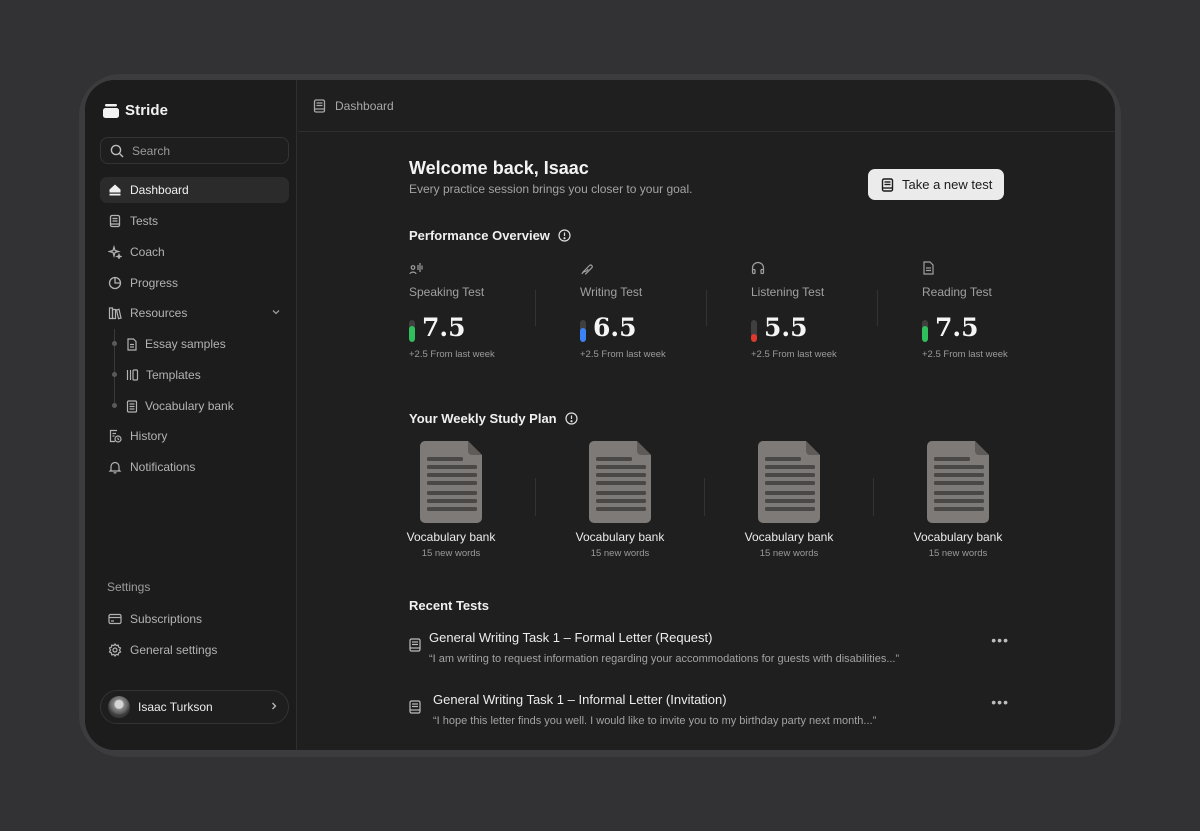 The image size is (1200, 831). Describe the element at coordinates (144, 221) in the screenshot. I see `sidebar-item-label: Tests` at that location.